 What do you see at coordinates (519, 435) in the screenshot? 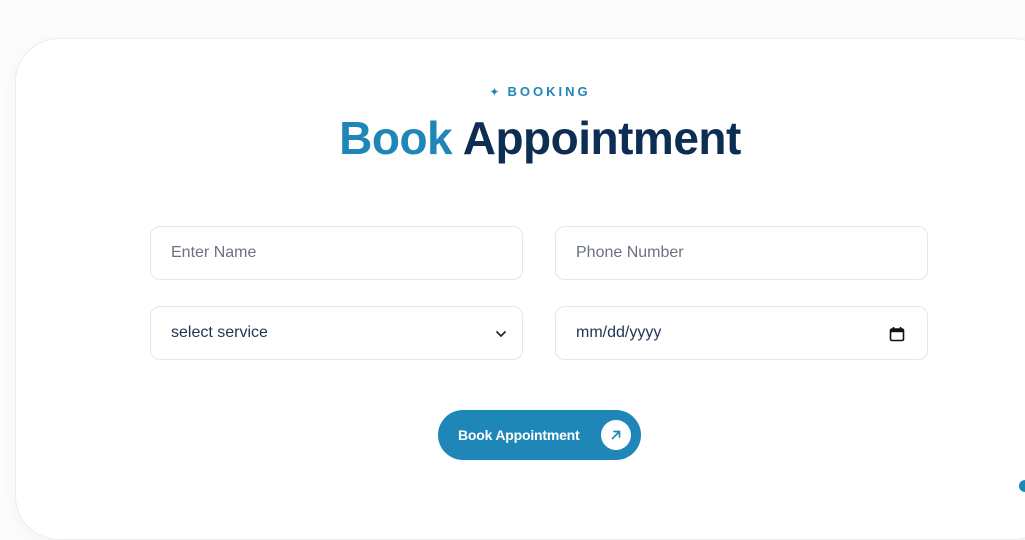
I see `book-appointment-label: Book Appointment` at bounding box center [519, 435].